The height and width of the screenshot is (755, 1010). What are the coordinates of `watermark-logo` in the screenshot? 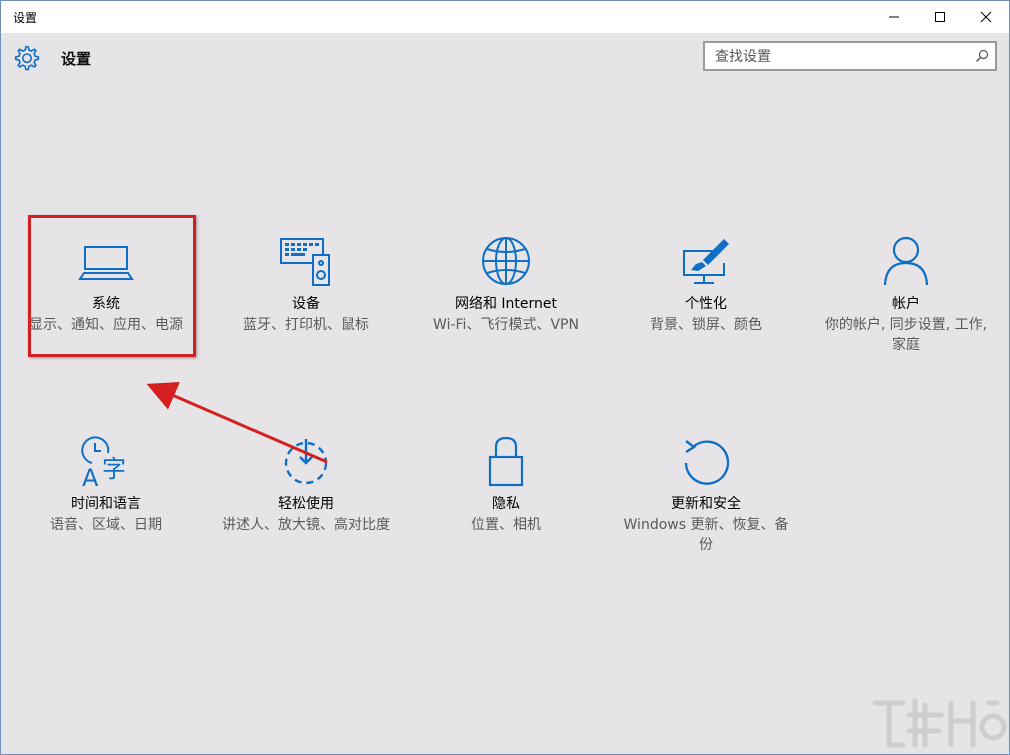 It's located at (939, 723).